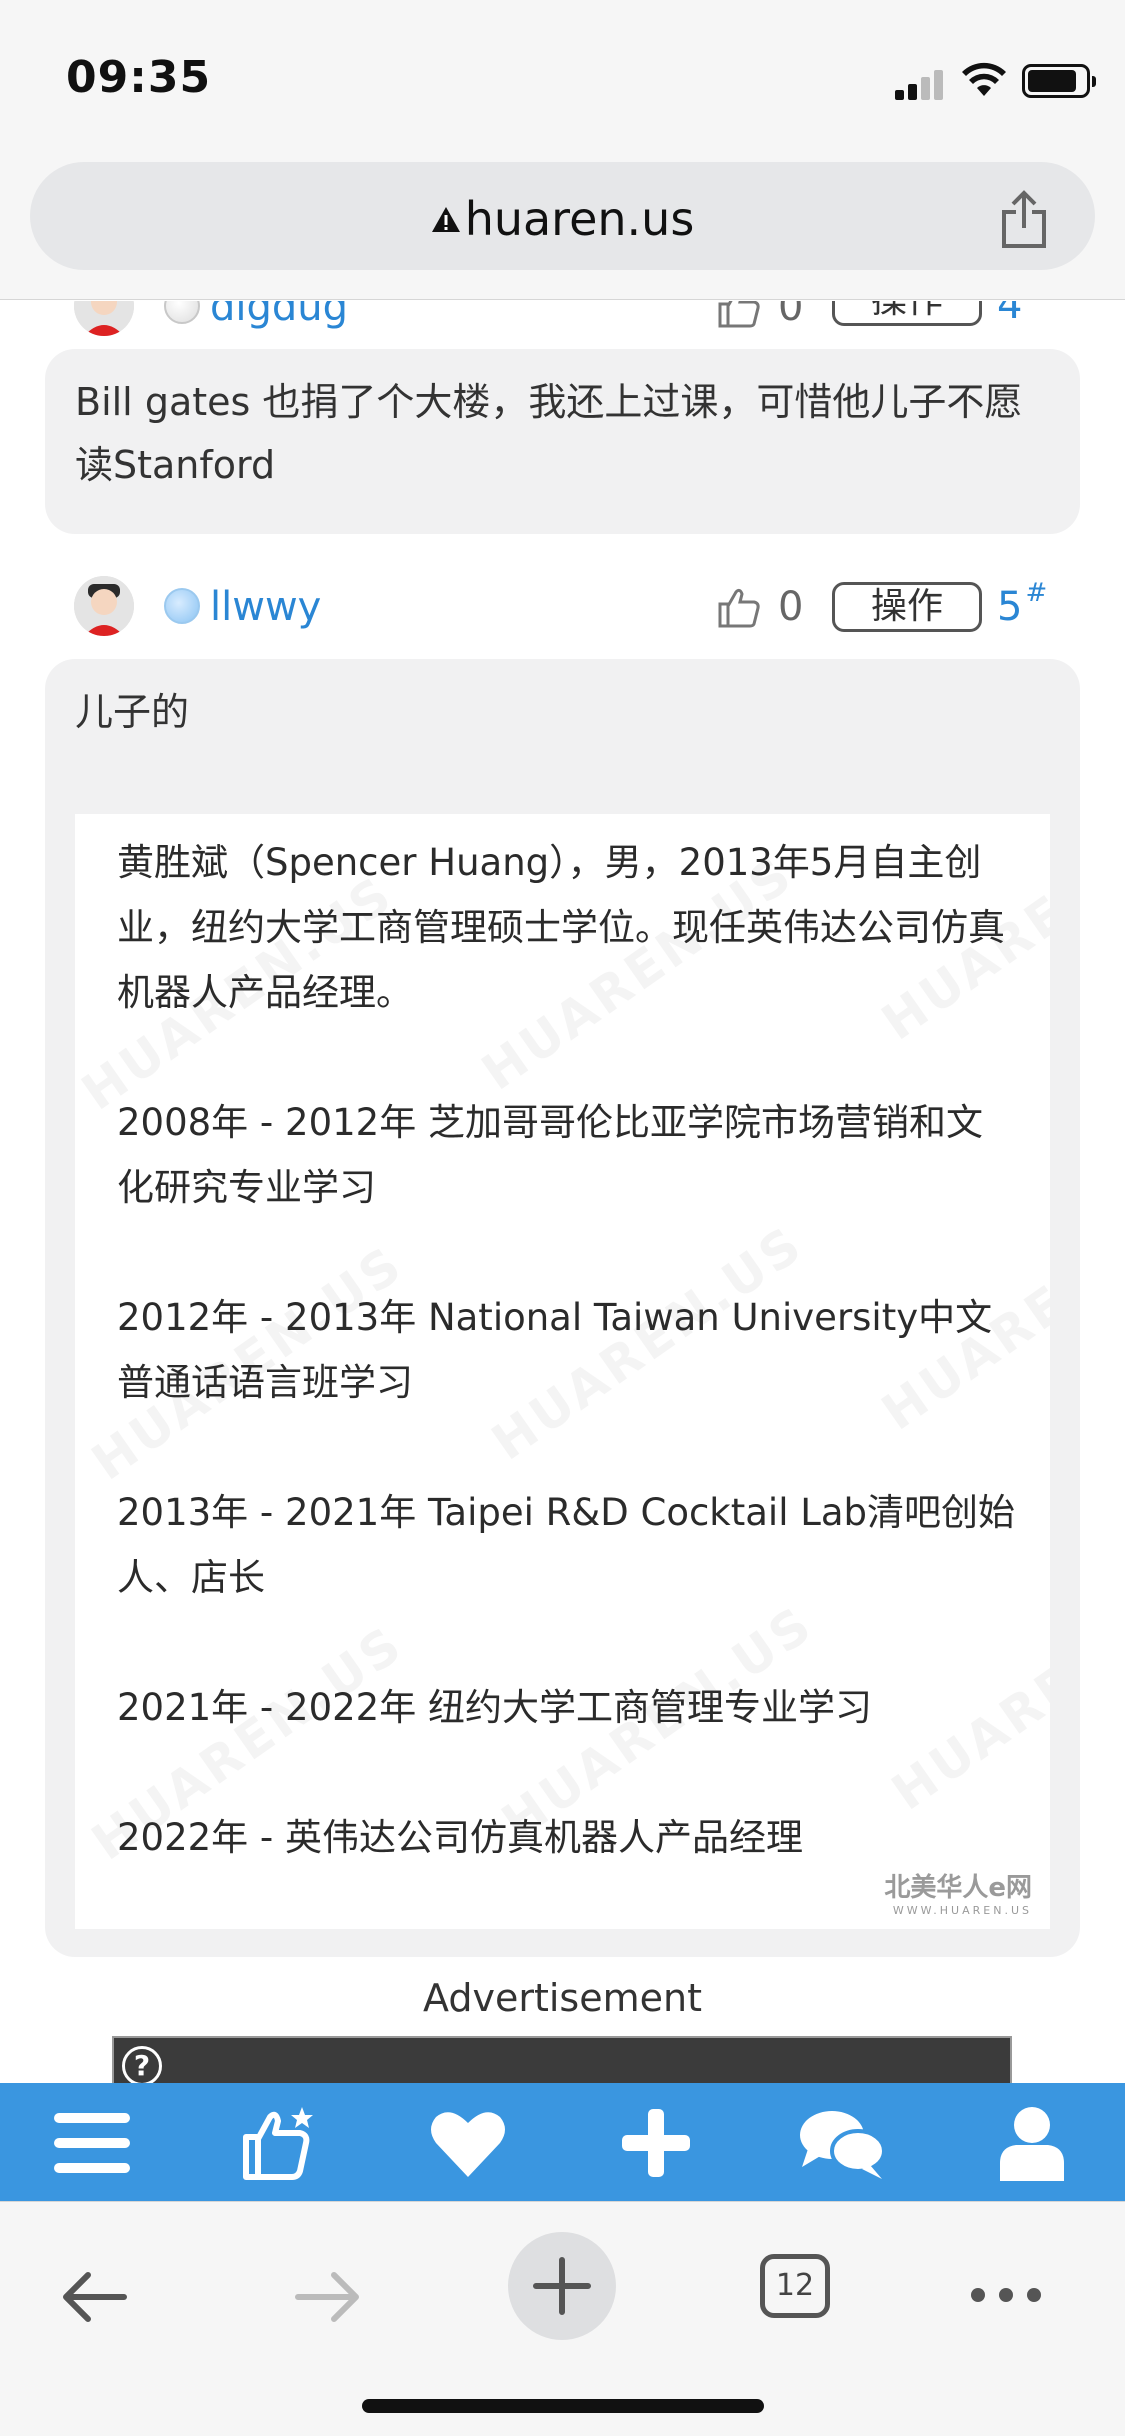  Describe the element at coordinates (280, 2143) in the screenshot. I see `recommend-icon` at that location.